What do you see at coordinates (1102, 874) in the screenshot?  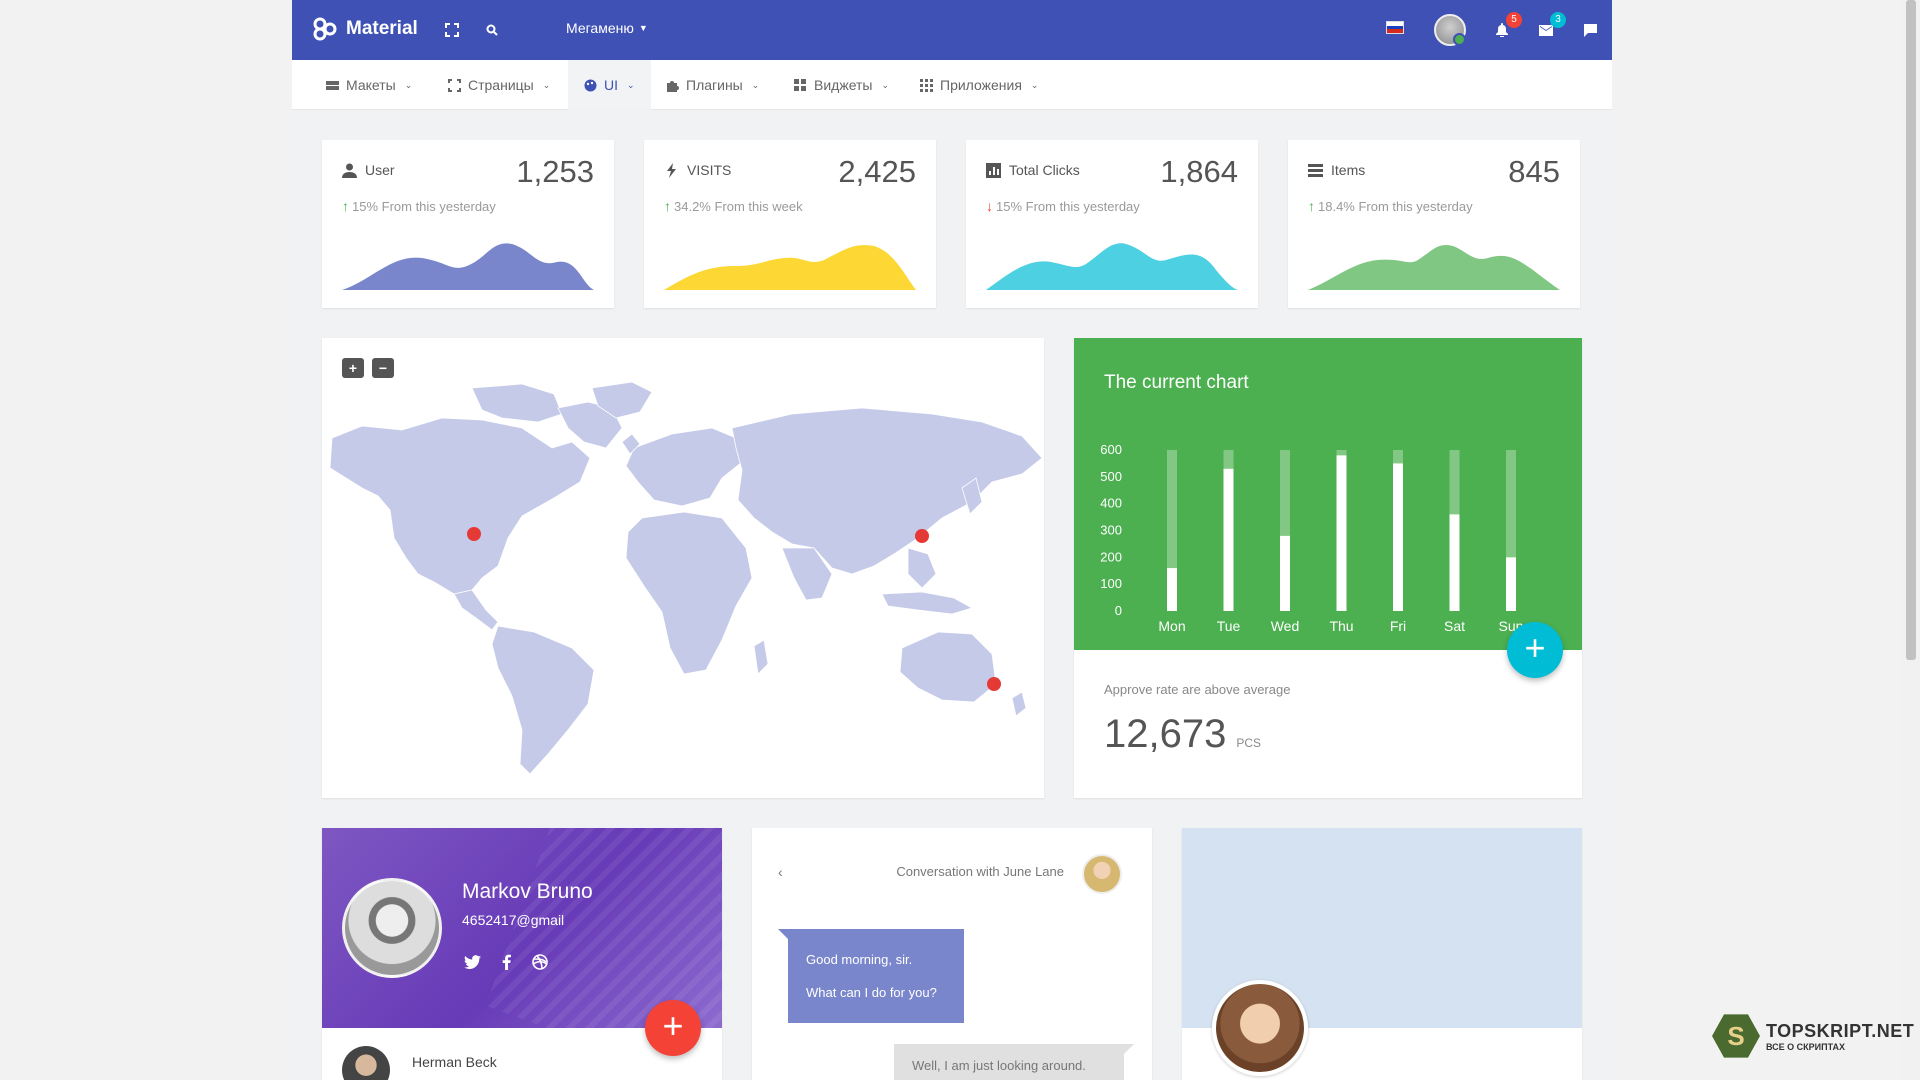 I see `chat-contact-avatar` at bounding box center [1102, 874].